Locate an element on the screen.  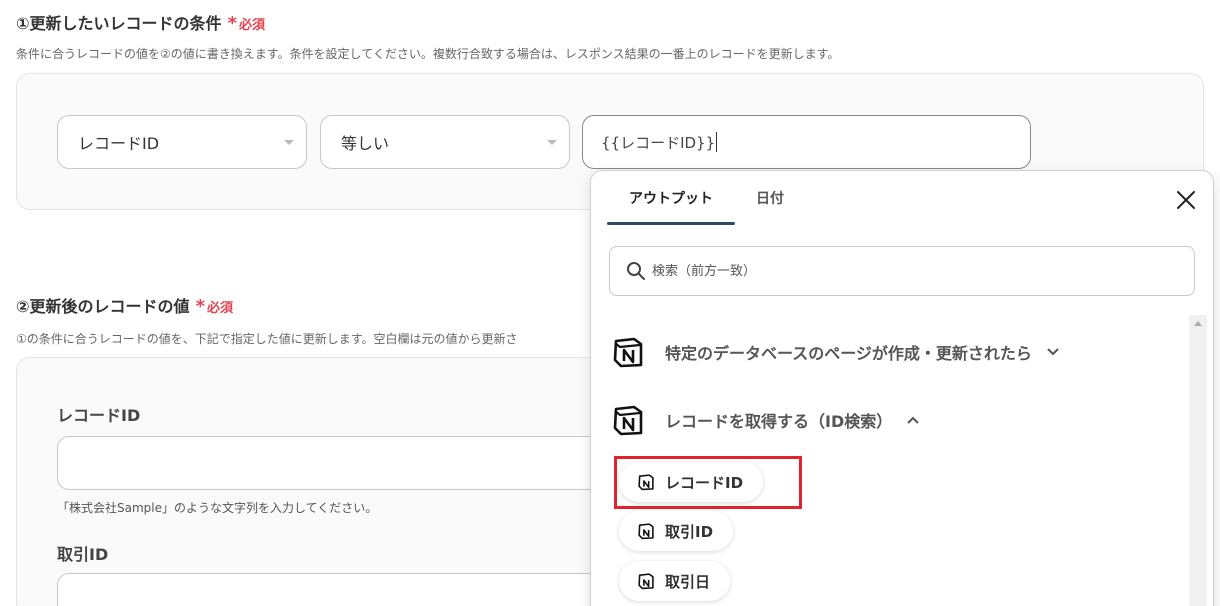
chevron-up-icon is located at coordinates (913, 420).